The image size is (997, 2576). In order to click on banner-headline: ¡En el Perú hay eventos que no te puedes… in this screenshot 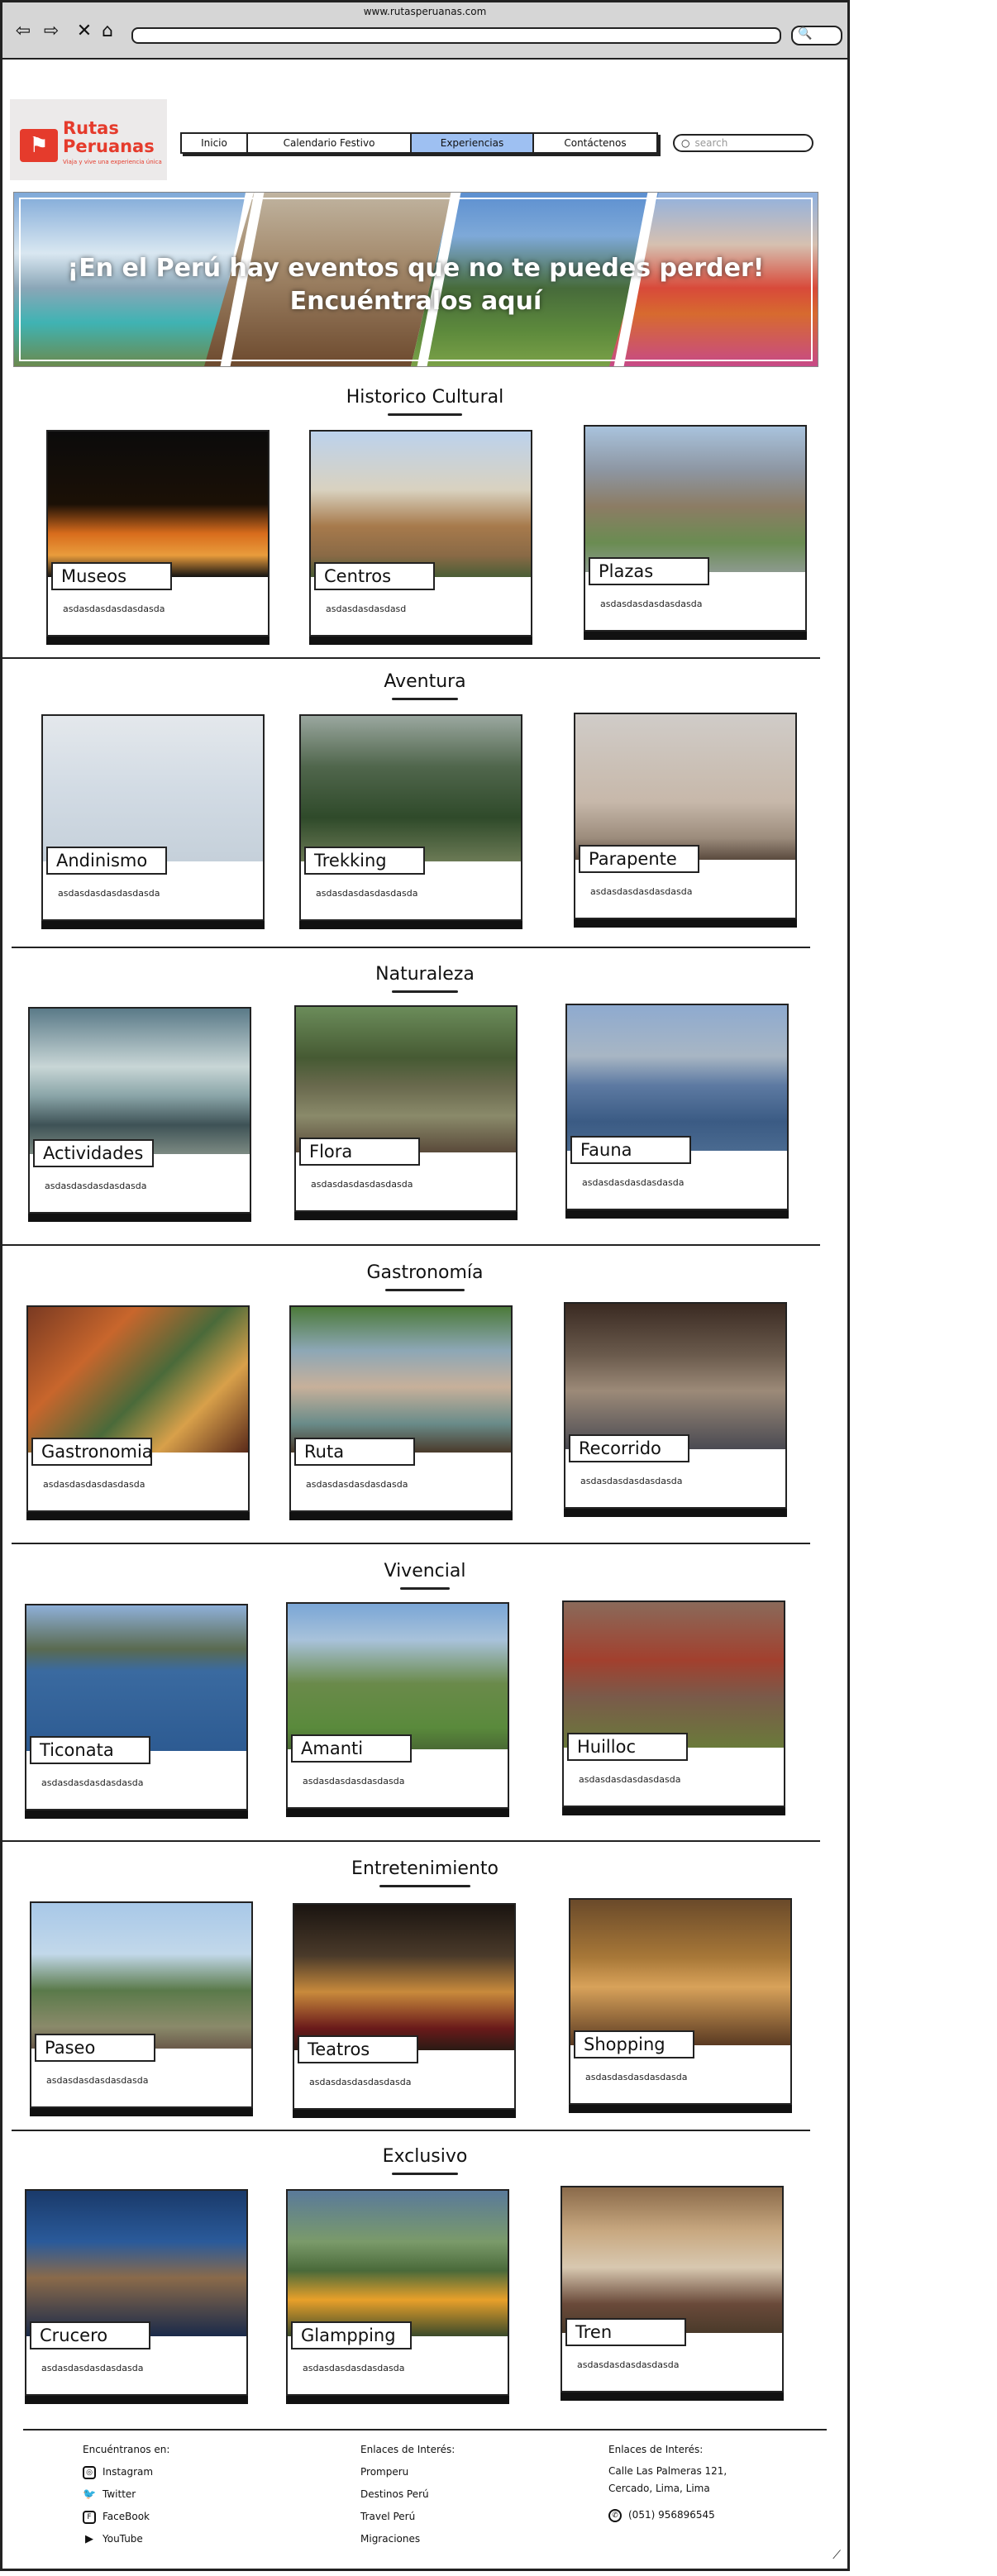, I will do `click(416, 285)`.